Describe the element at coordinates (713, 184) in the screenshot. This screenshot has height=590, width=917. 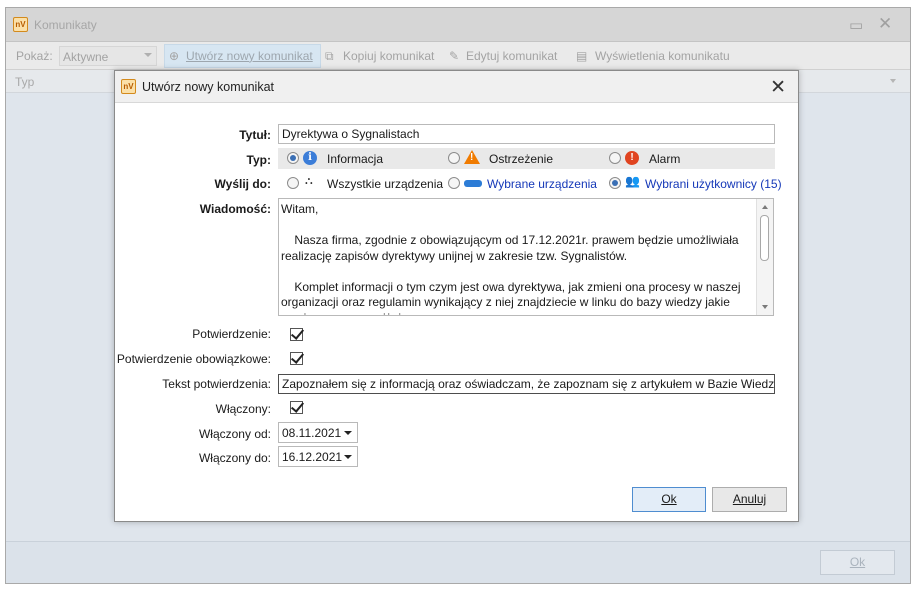
I see `send-selected-users-label: Wybrani użytkownicy (15)` at that location.